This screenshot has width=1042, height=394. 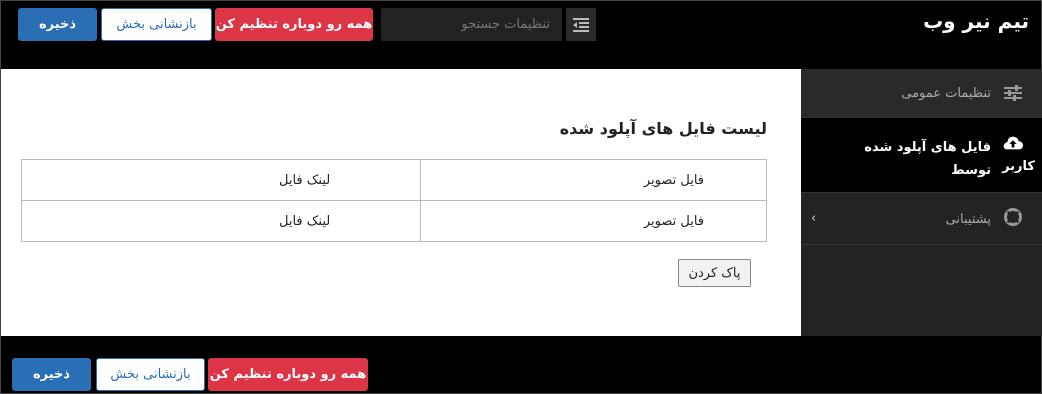 I want to click on sidebar-item-label: تنظیمات عمومی, so click(x=946, y=93).